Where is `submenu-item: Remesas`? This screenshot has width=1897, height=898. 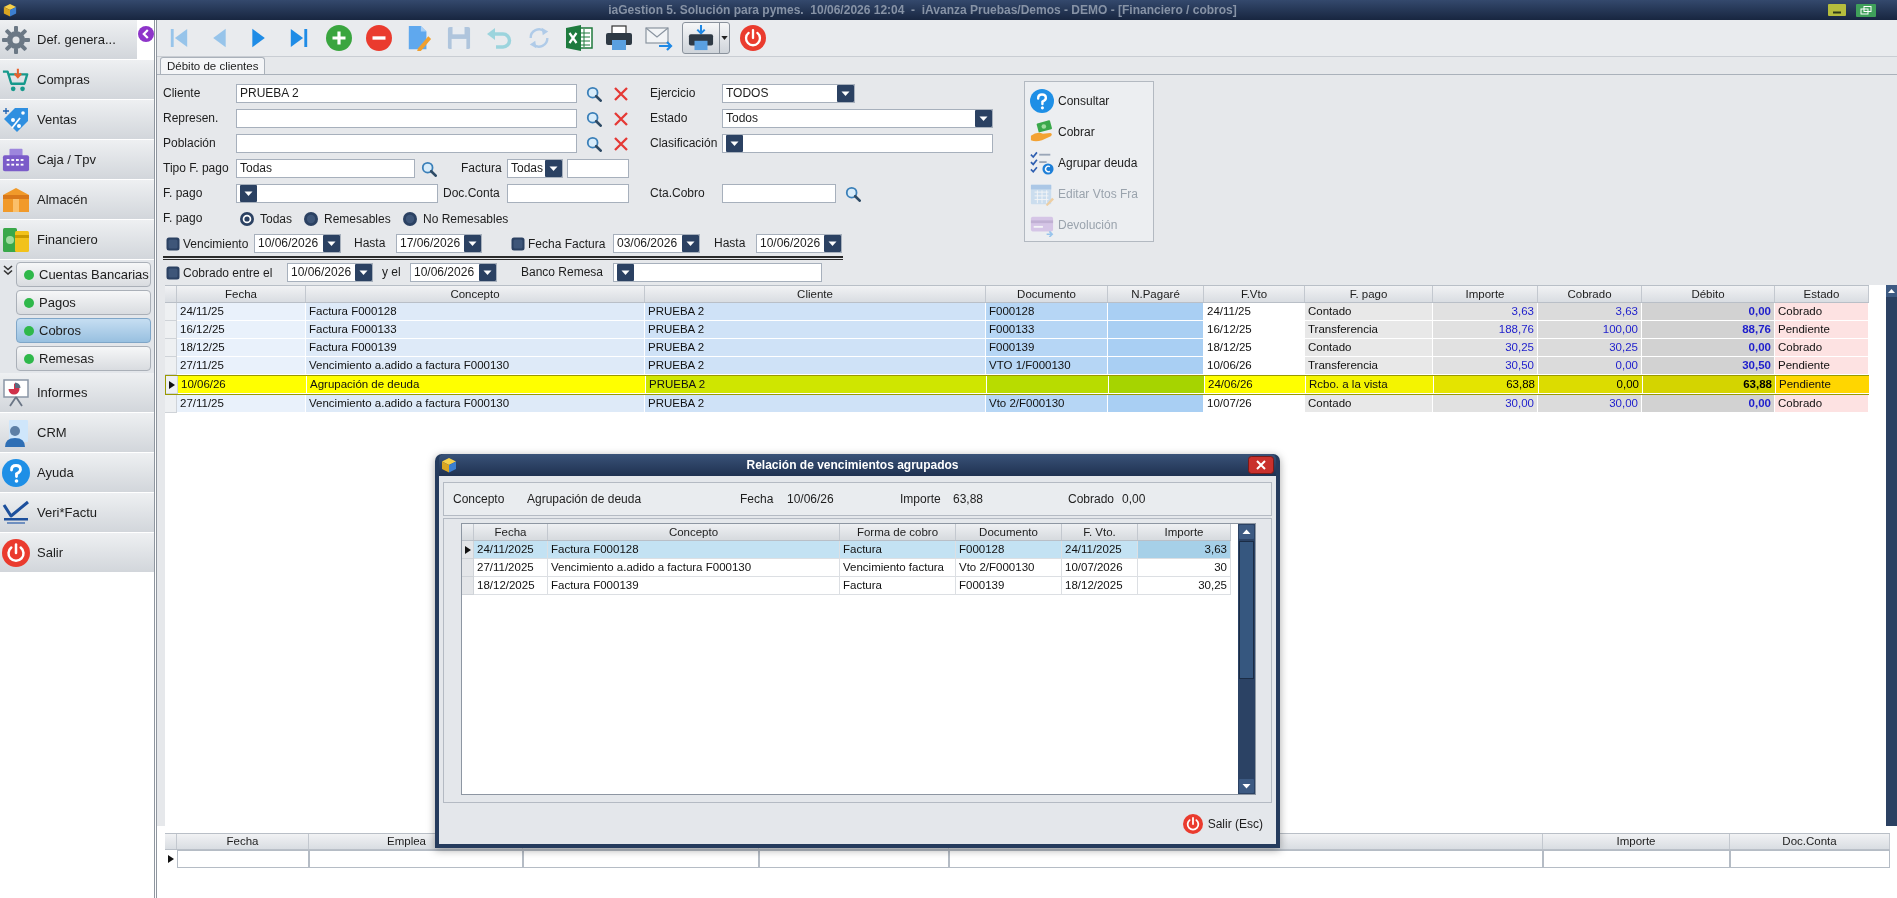 submenu-item: Remesas is located at coordinates (83, 358).